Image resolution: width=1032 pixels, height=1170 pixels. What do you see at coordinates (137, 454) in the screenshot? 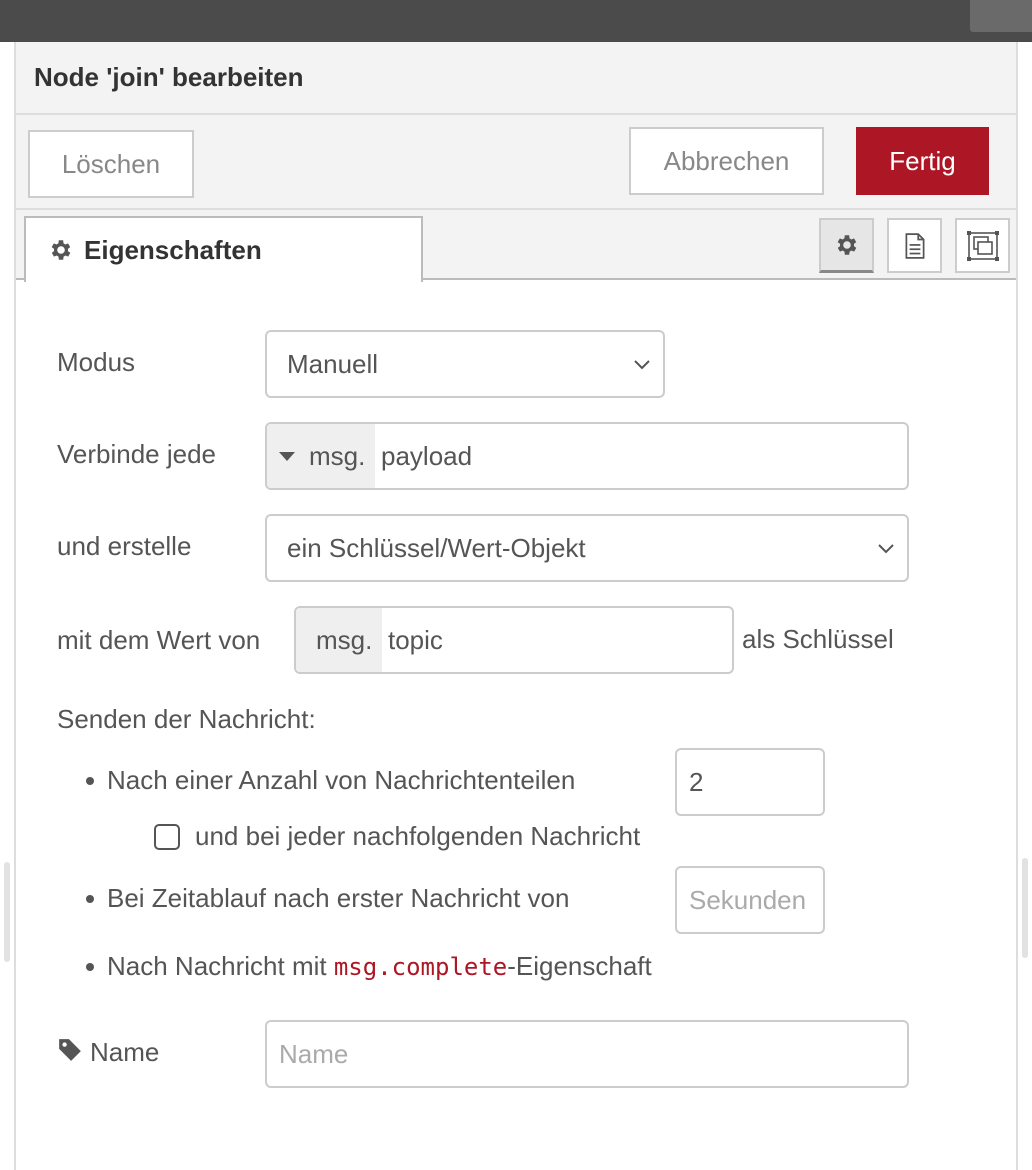
I see `combine-label: Verbinde jede` at bounding box center [137, 454].